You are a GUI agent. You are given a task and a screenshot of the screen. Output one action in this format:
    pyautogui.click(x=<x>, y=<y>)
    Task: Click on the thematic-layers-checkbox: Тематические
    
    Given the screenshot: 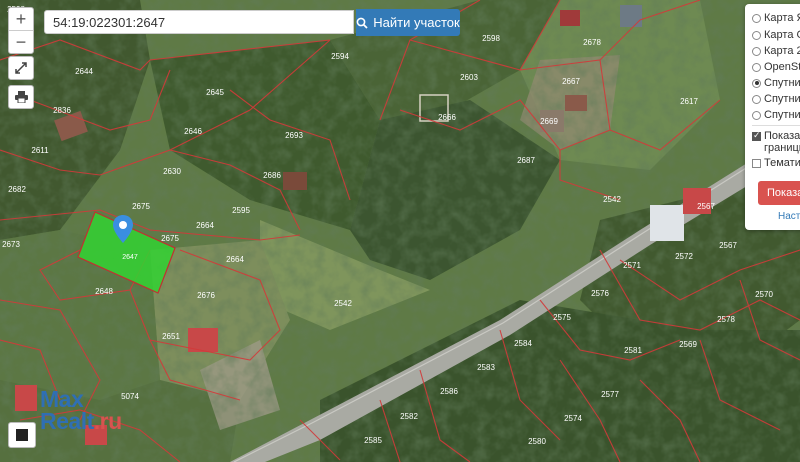 What is the action you would take?
    pyautogui.click(x=776, y=163)
    